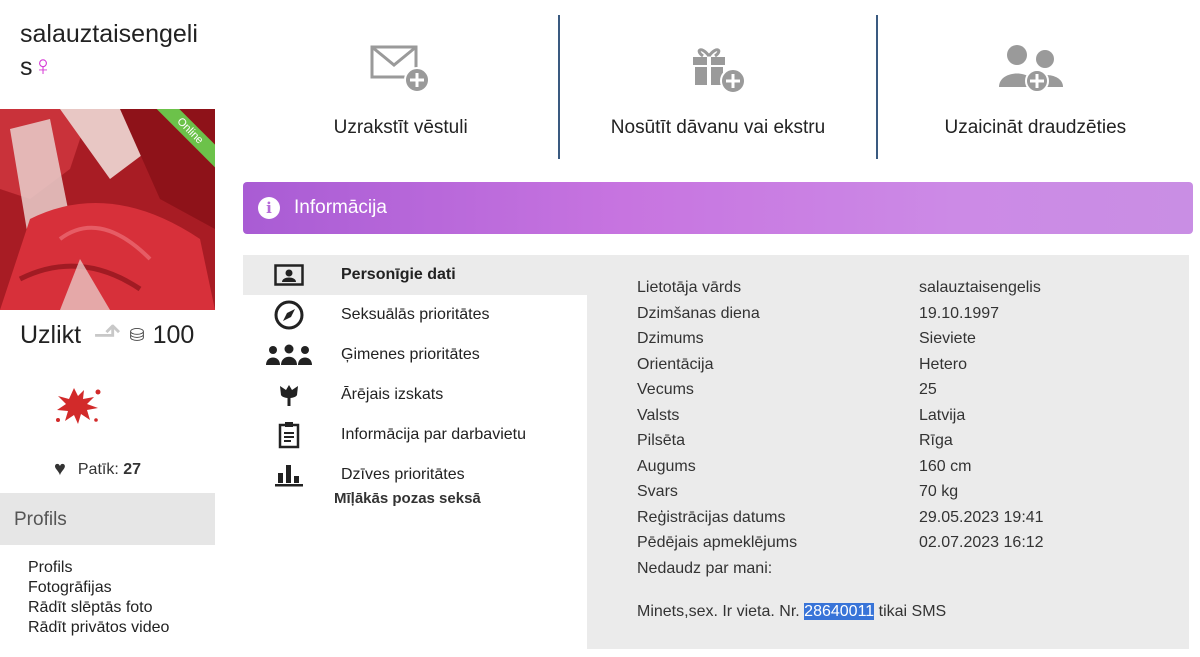 This screenshot has width=1200, height=657. I want to click on menu-item-family-priorities: Ģimenes prioritātes, so click(415, 355).